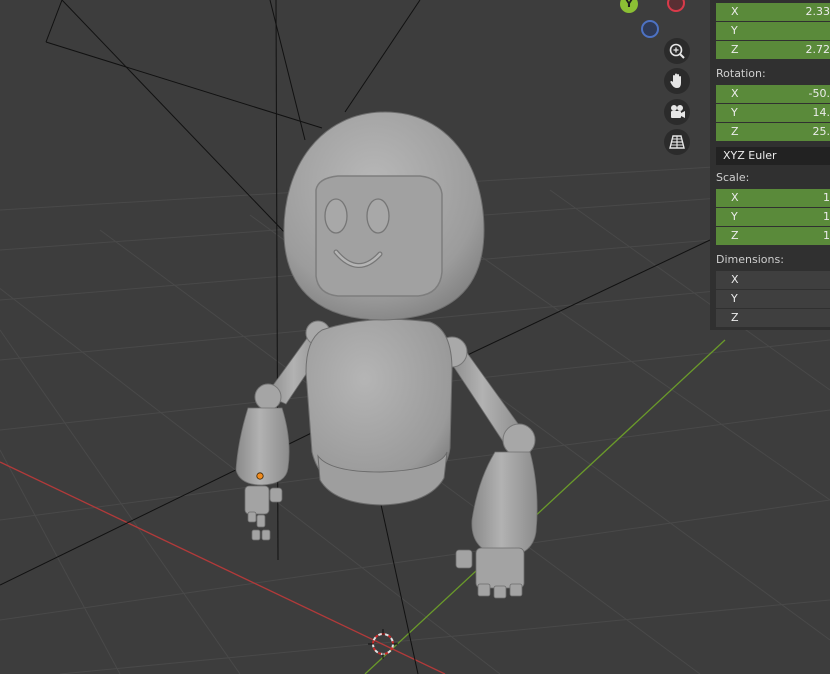 The width and height of the screenshot is (830, 674). Describe the element at coordinates (734, 216) in the screenshot. I see `scale-y-axis: Y` at that location.